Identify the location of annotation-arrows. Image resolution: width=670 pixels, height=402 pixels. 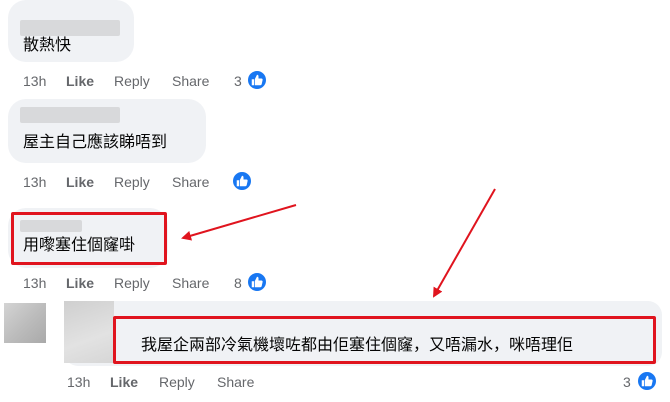
(338, 243).